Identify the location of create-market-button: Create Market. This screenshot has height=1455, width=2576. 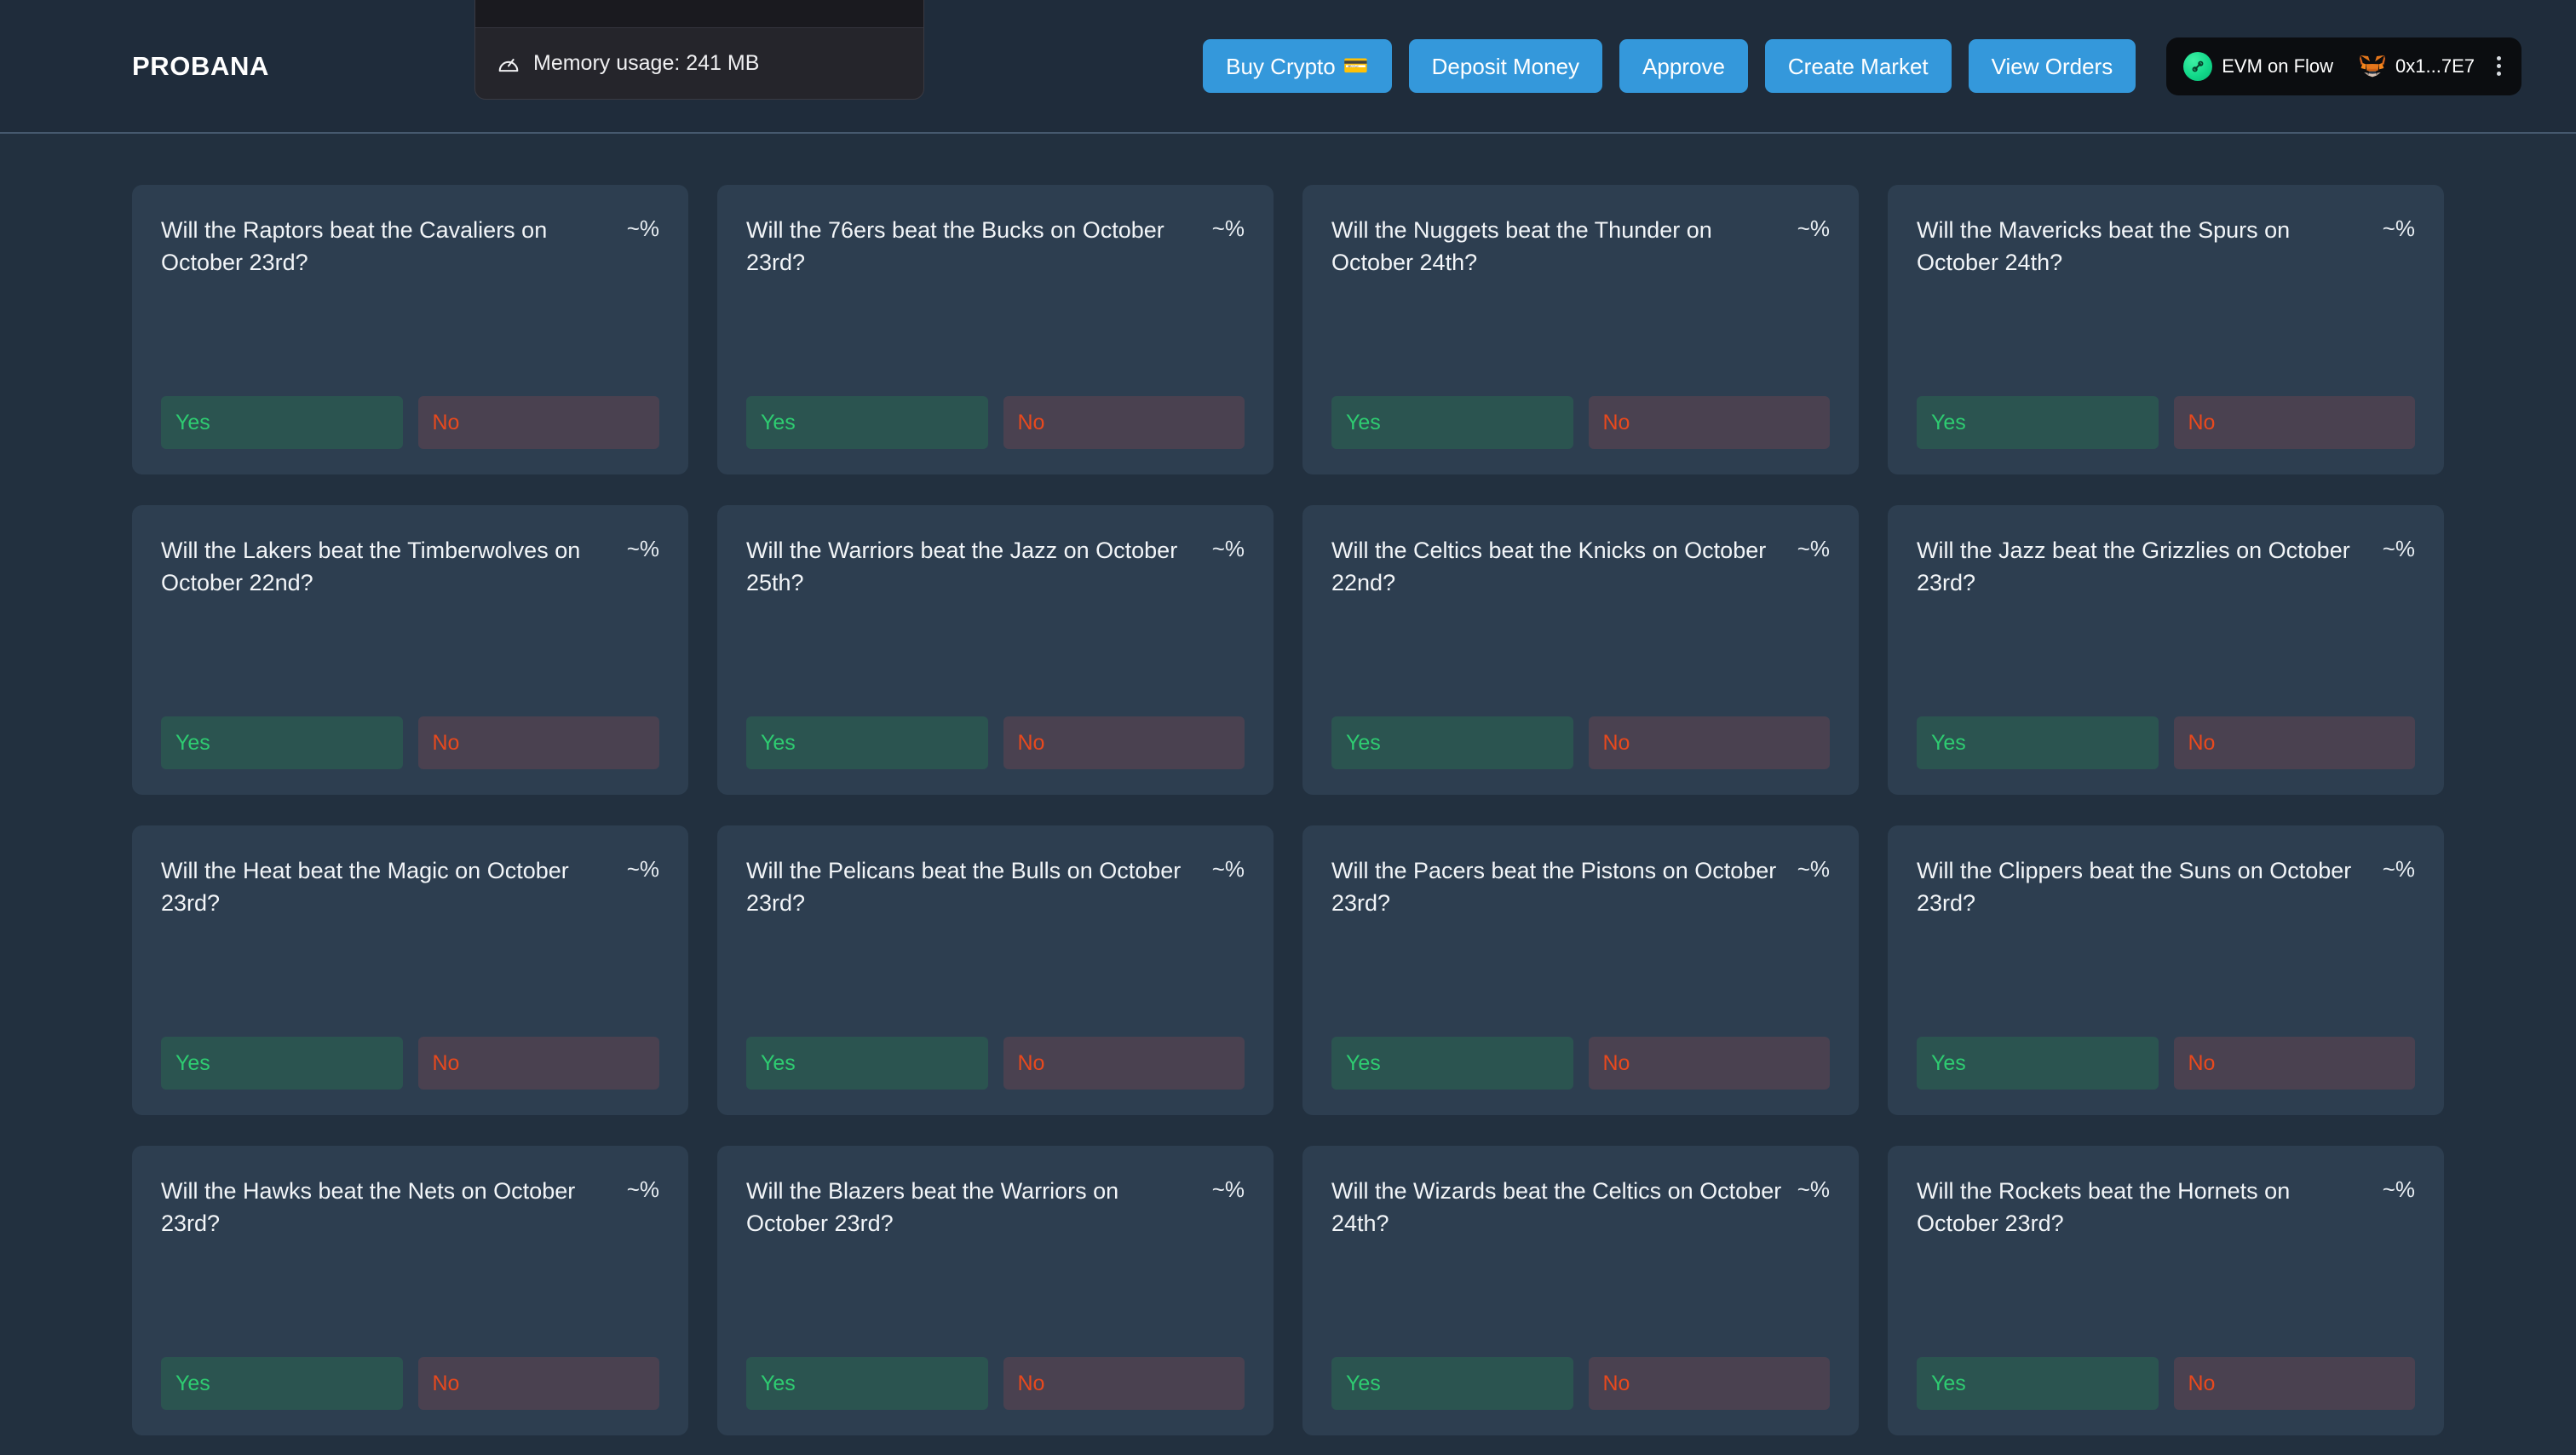
(1858, 66).